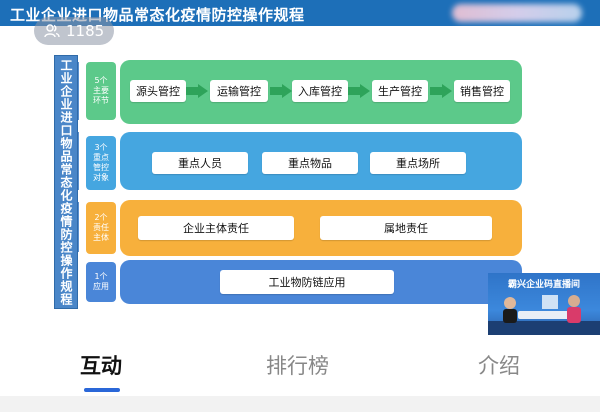 The image size is (600, 412). Describe the element at coordinates (101, 365) in the screenshot. I see `tab-interaction: 互动` at that location.